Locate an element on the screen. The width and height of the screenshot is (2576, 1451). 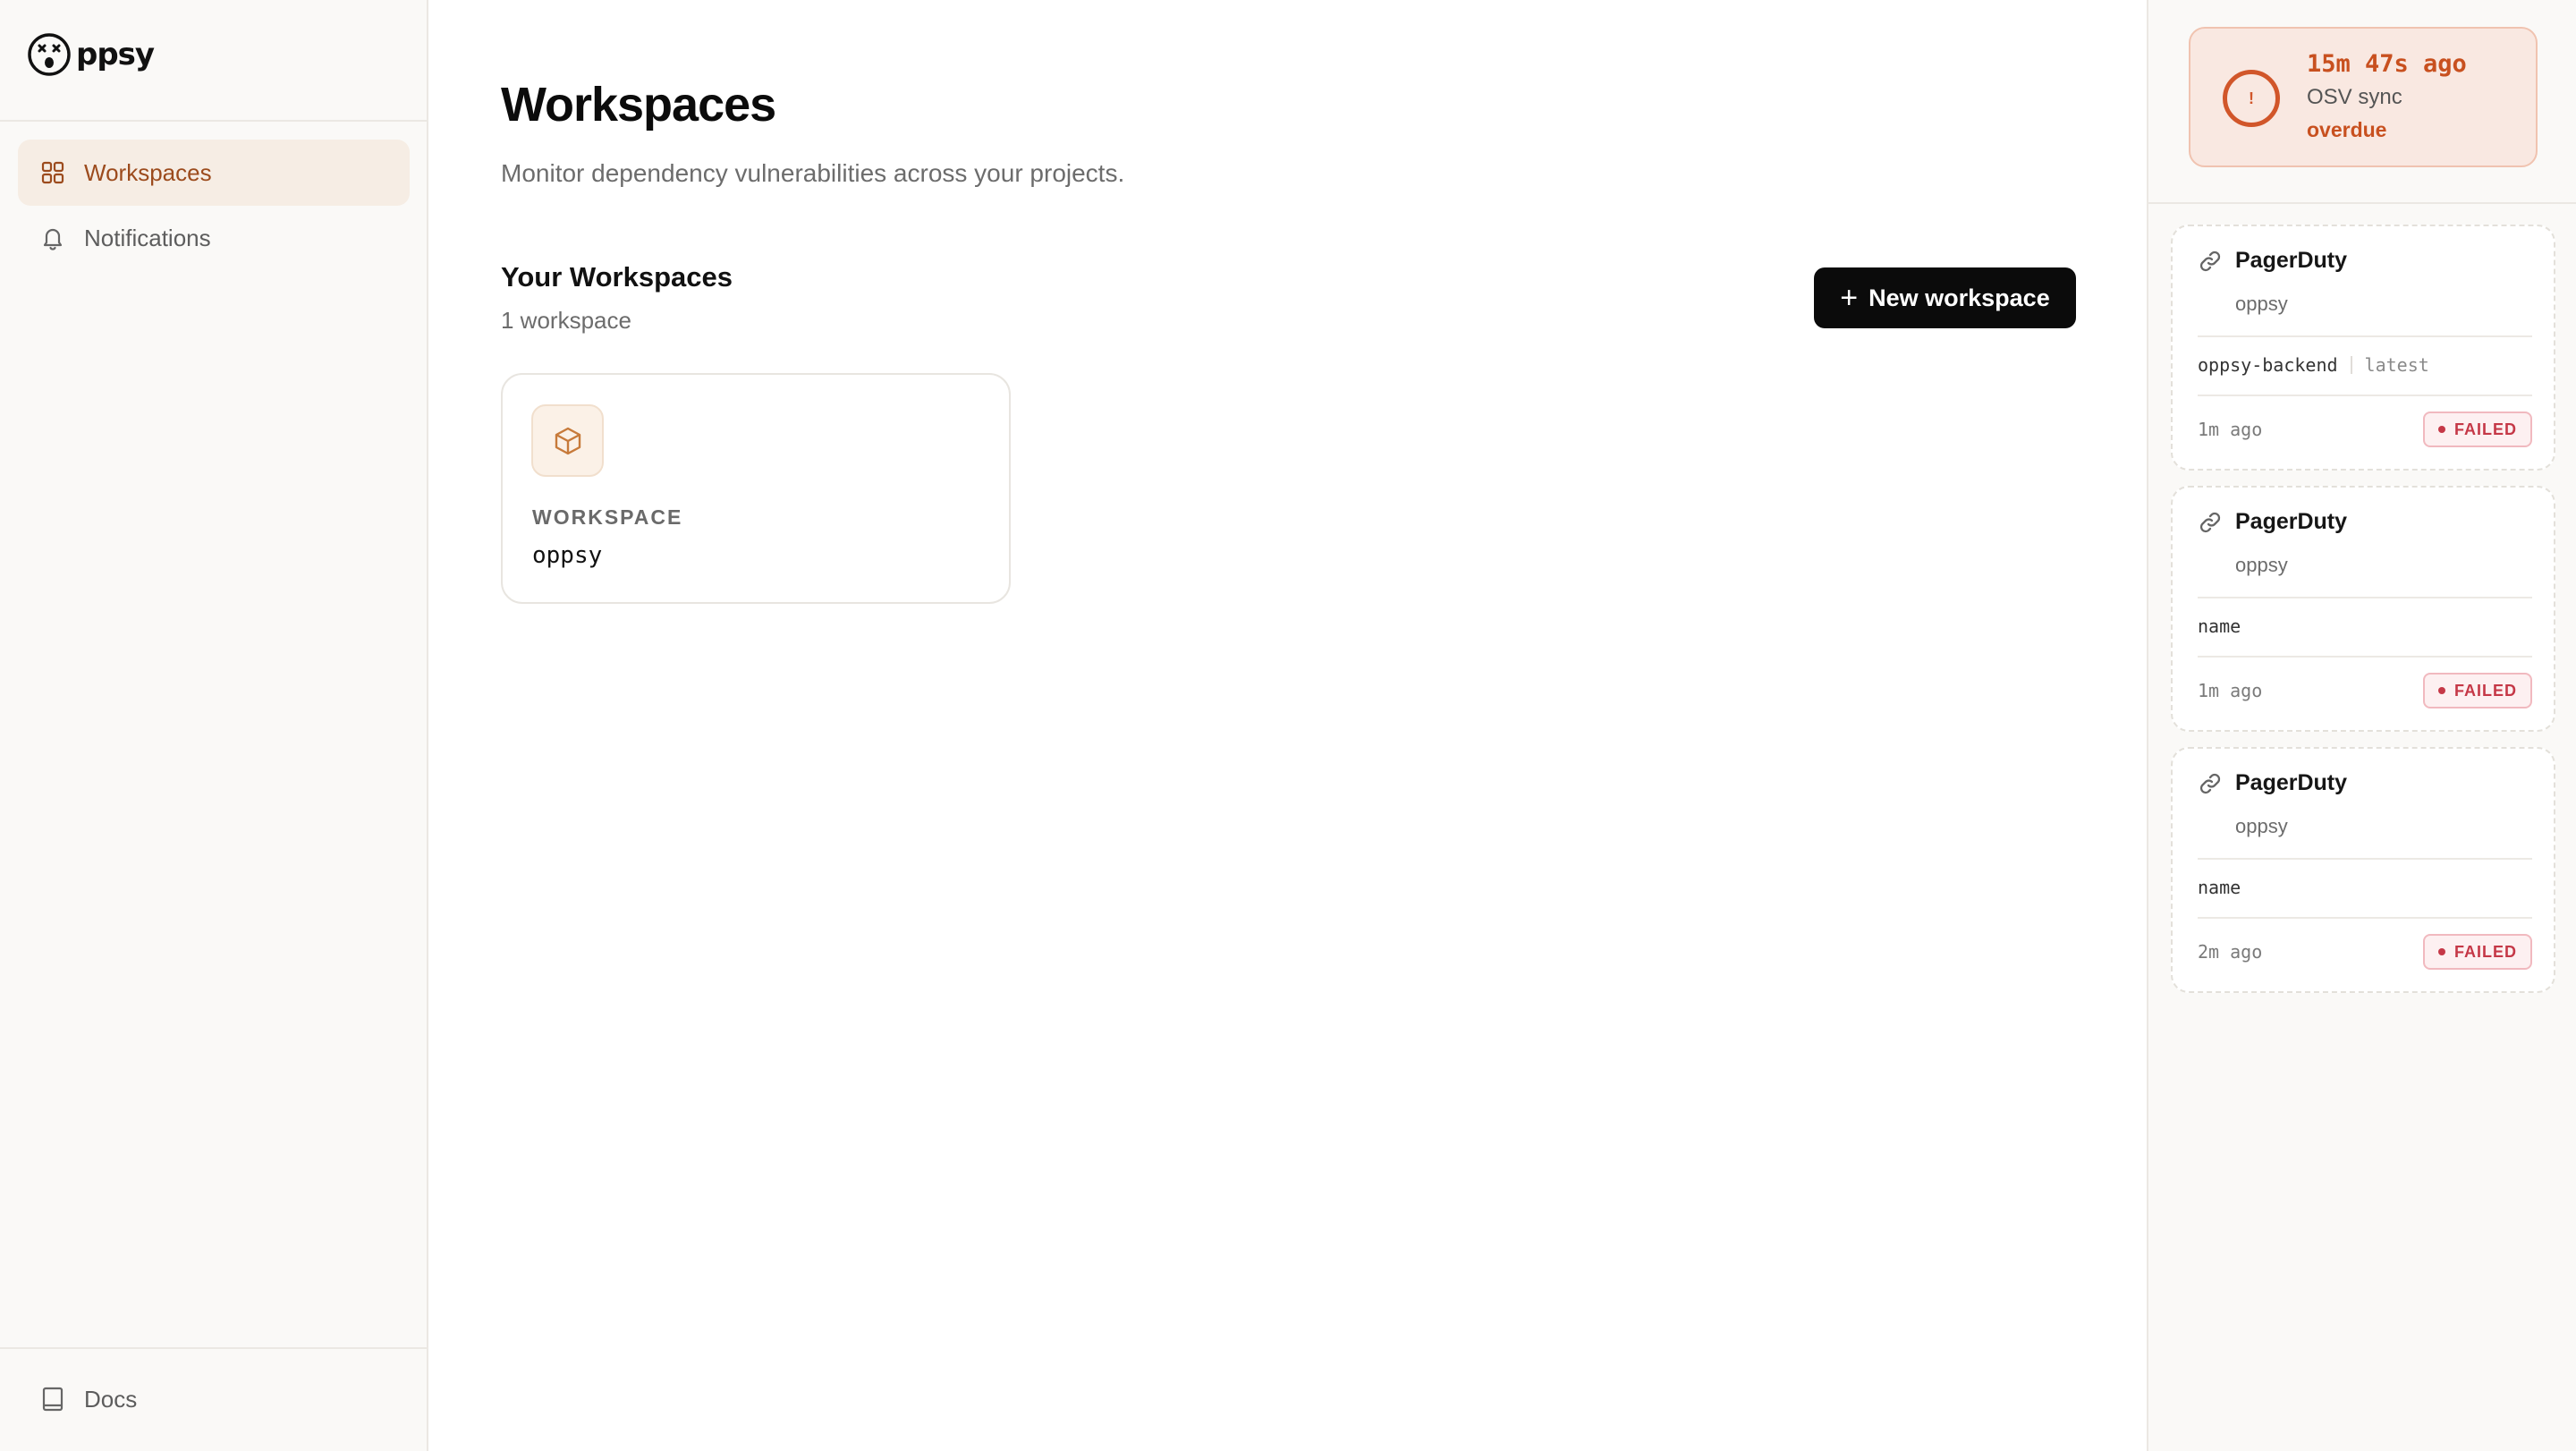
new-workspace-label: New workspace is located at coordinates (1959, 298).